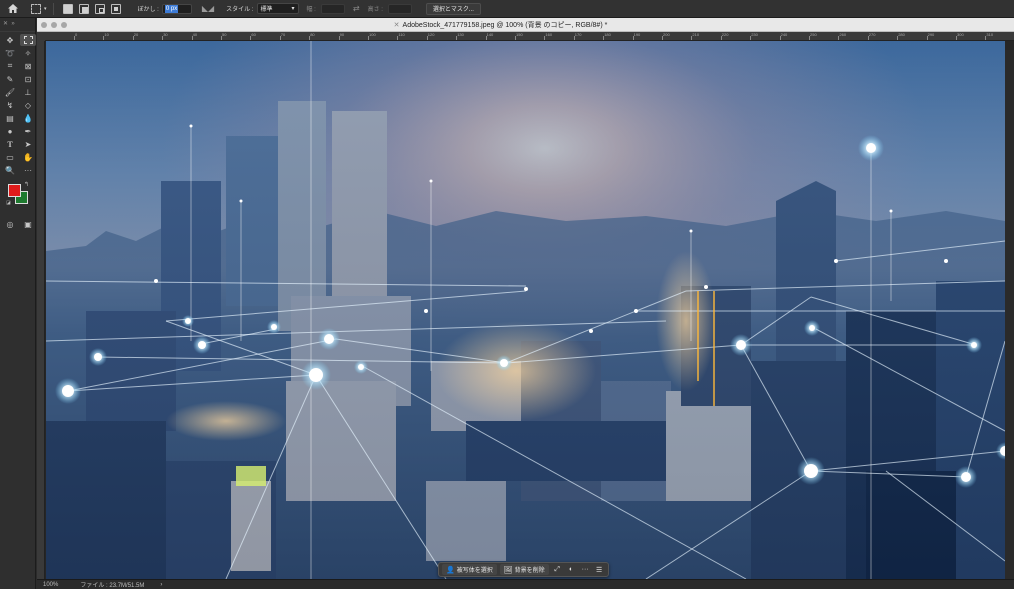 The image size is (1014, 589). I want to click on home-icon, so click(13, 8).